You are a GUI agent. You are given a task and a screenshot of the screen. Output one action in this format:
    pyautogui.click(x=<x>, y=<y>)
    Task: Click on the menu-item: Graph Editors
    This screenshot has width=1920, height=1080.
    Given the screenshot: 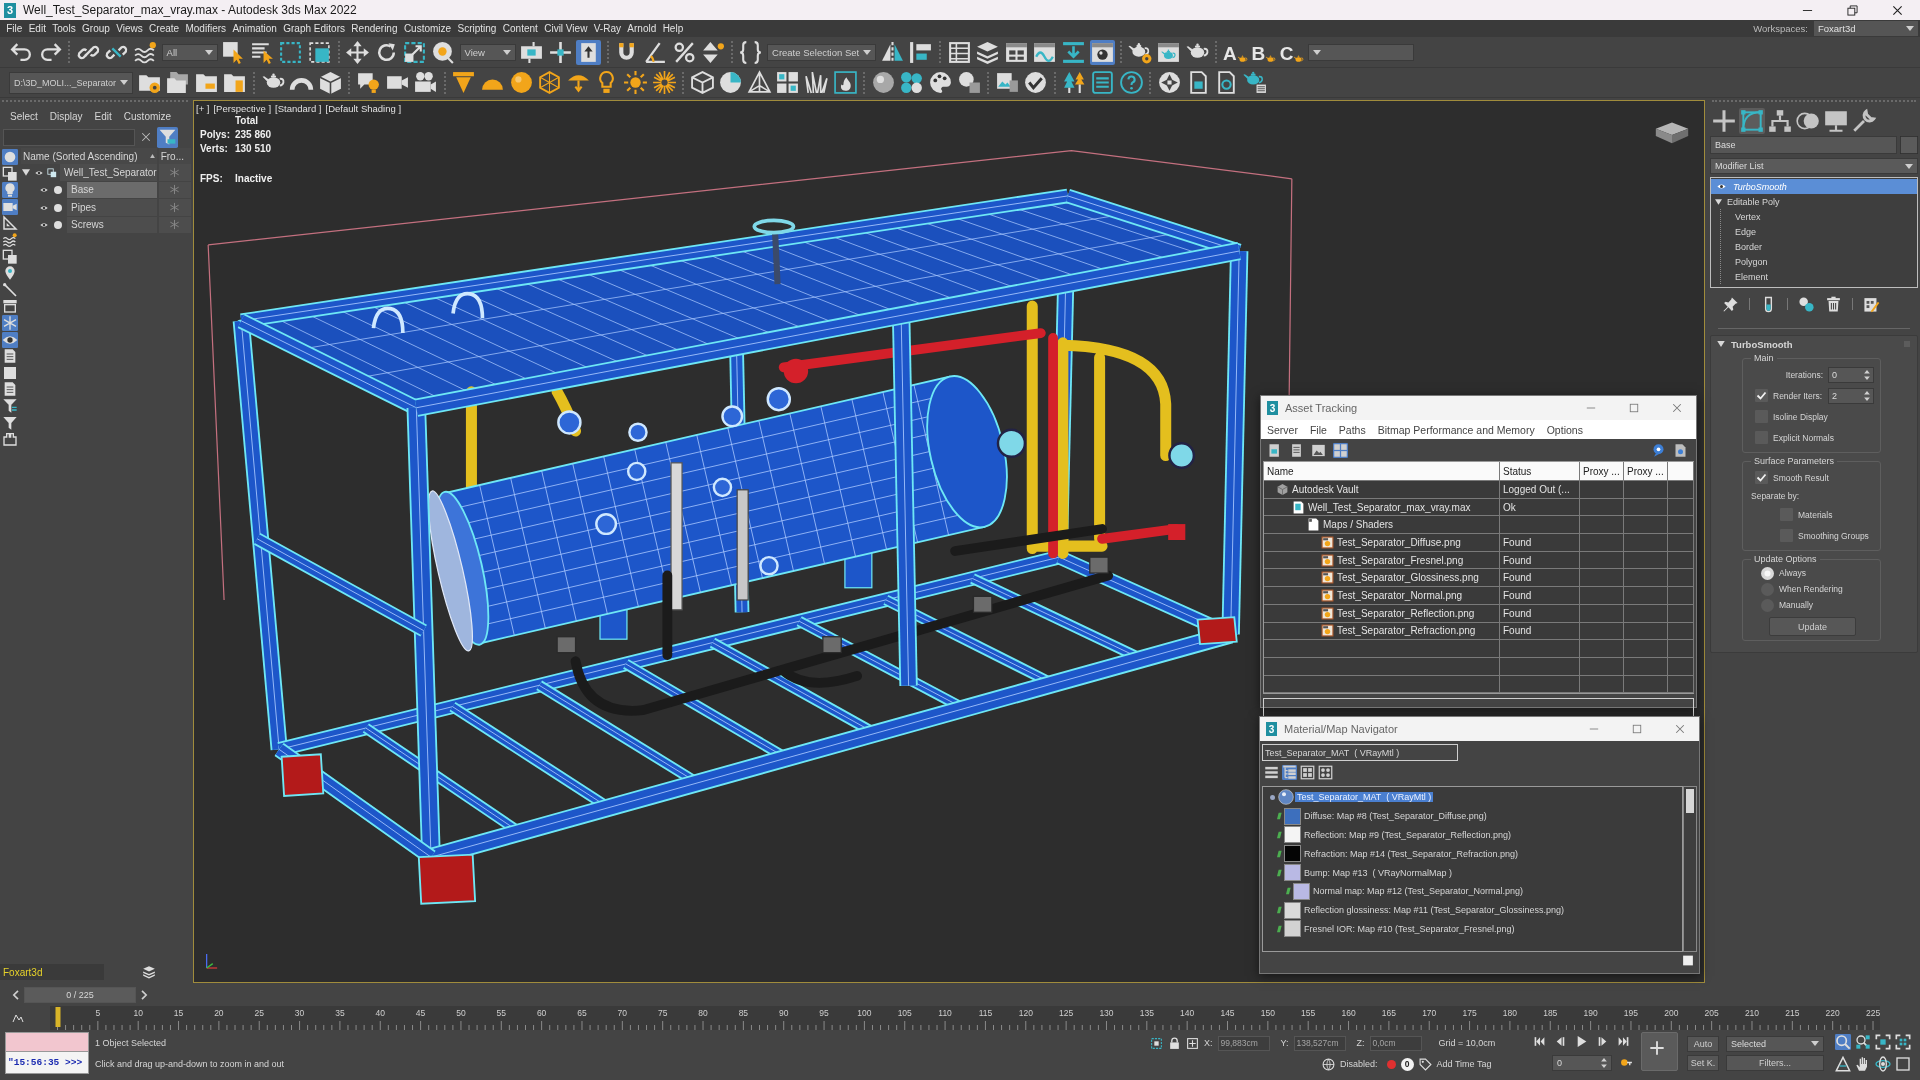 What is the action you would take?
    pyautogui.click(x=314, y=28)
    